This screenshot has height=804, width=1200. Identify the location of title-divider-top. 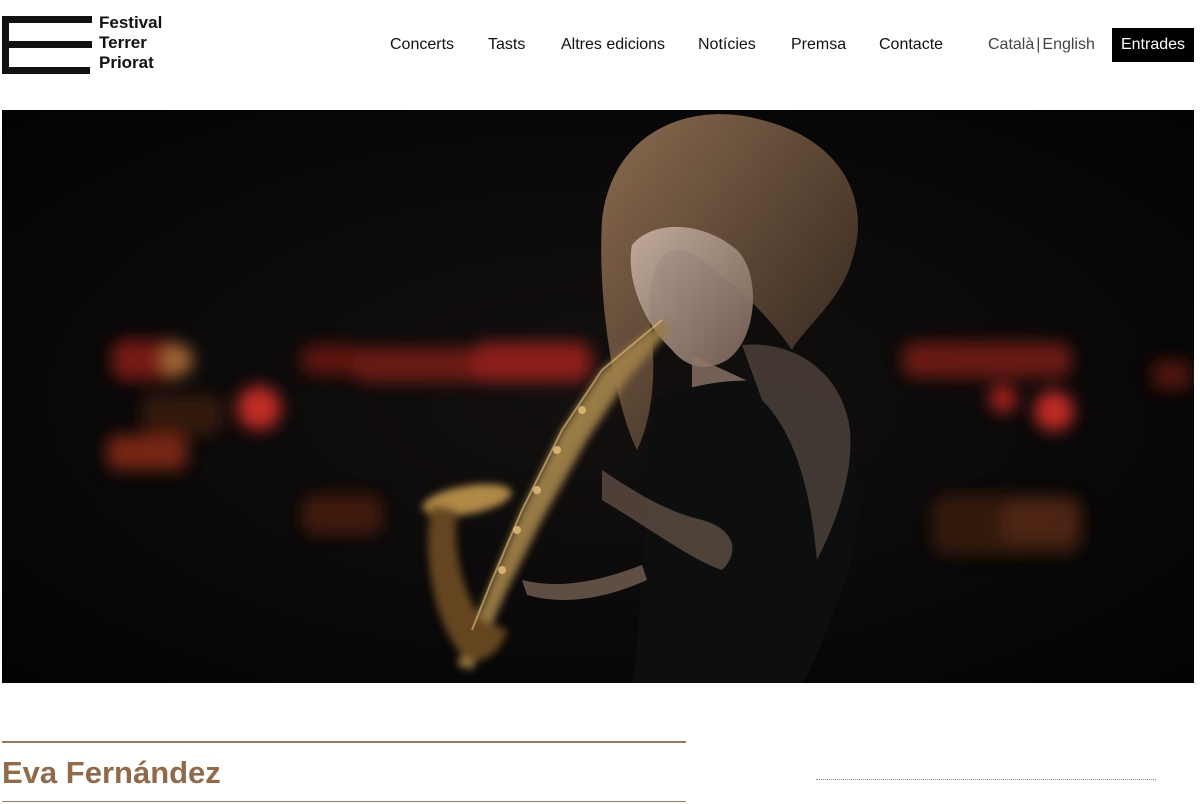
(344, 742).